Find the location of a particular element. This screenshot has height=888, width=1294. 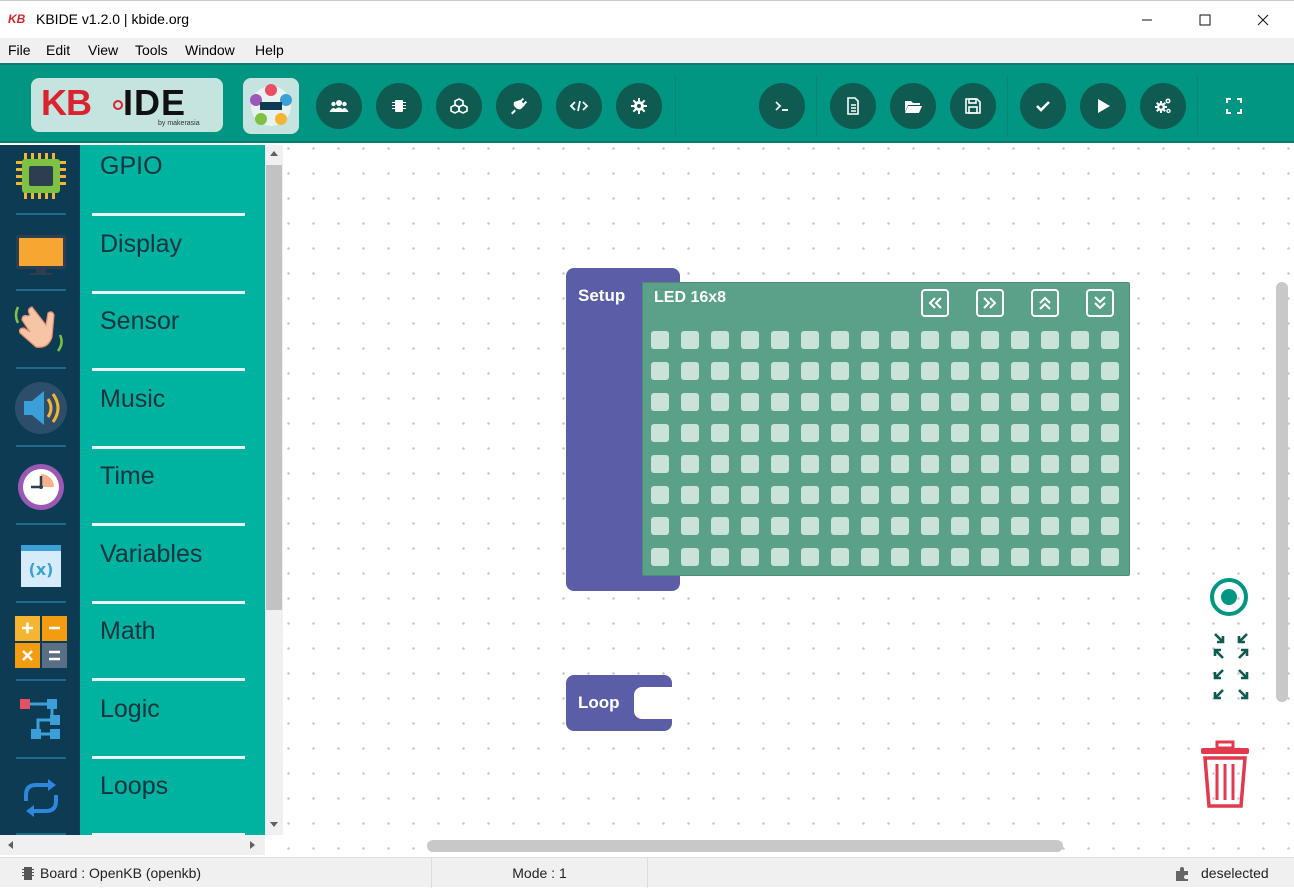

plugins-button is located at coordinates (459, 106).